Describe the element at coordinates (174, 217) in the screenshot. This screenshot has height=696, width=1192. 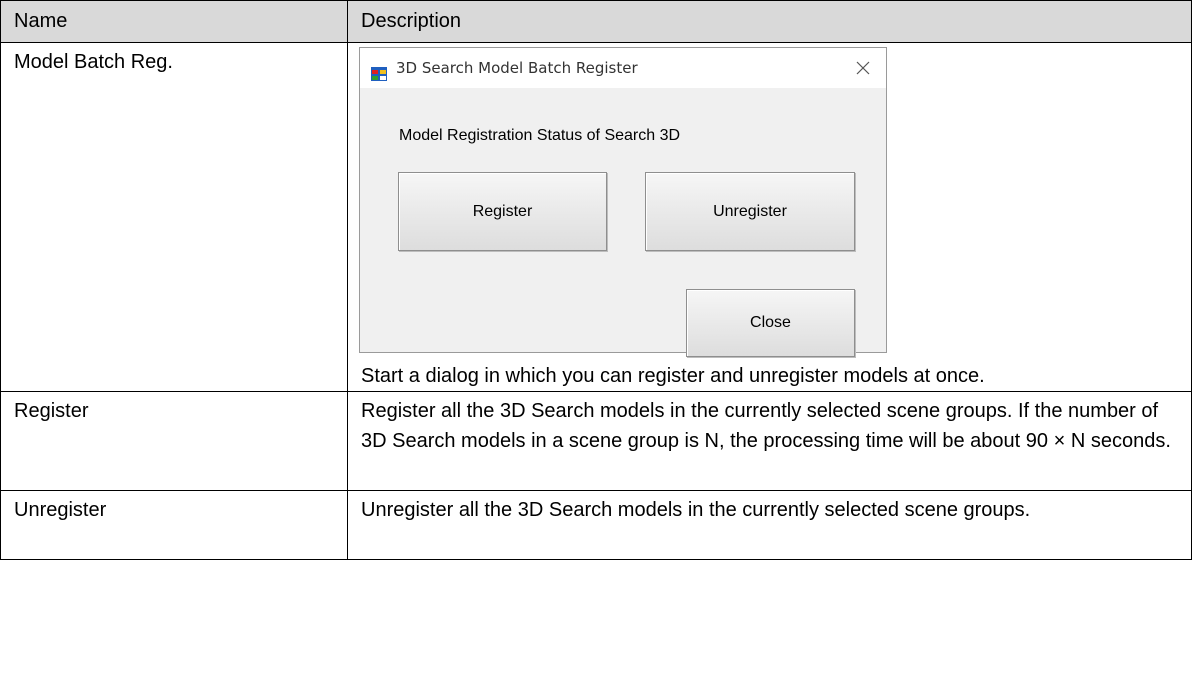
I see `row-name-model-batch-reg: Model Batch Reg.` at that location.